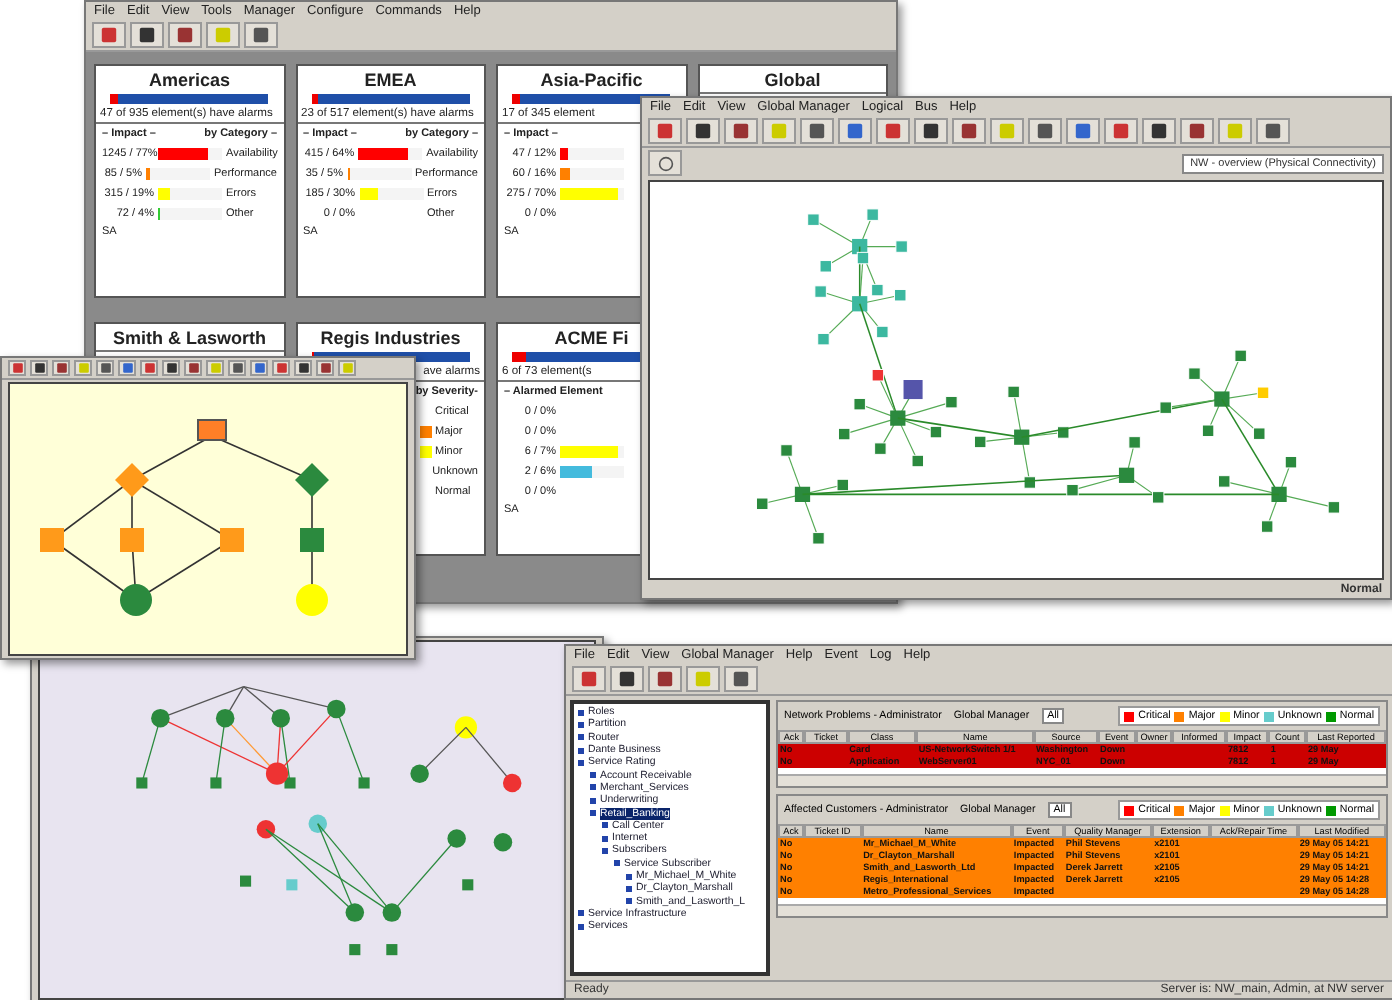 The image size is (1392, 1000). What do you see at coordinates (591, 338) in the screenshot?
I see `card-title: ACME Fi` at bounding box center [591, 338].